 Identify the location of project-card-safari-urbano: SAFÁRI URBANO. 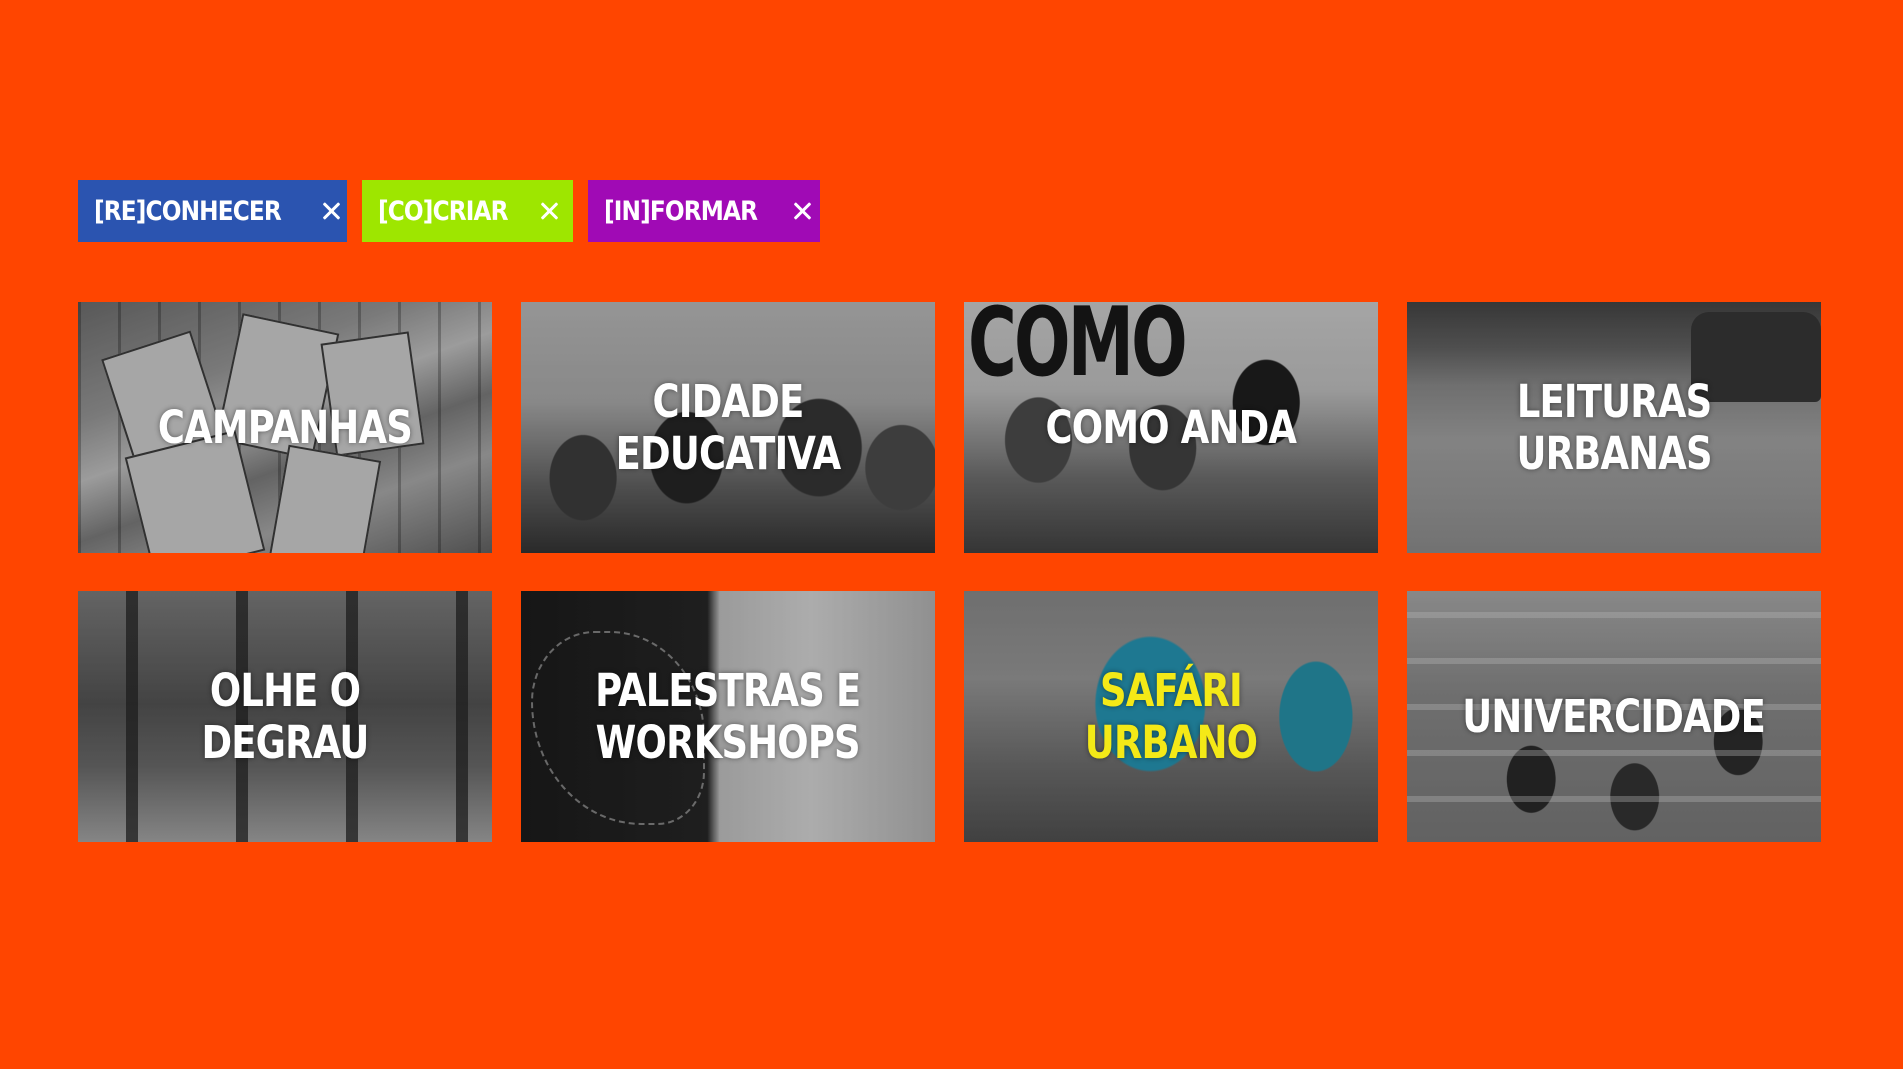
(1171, 716).